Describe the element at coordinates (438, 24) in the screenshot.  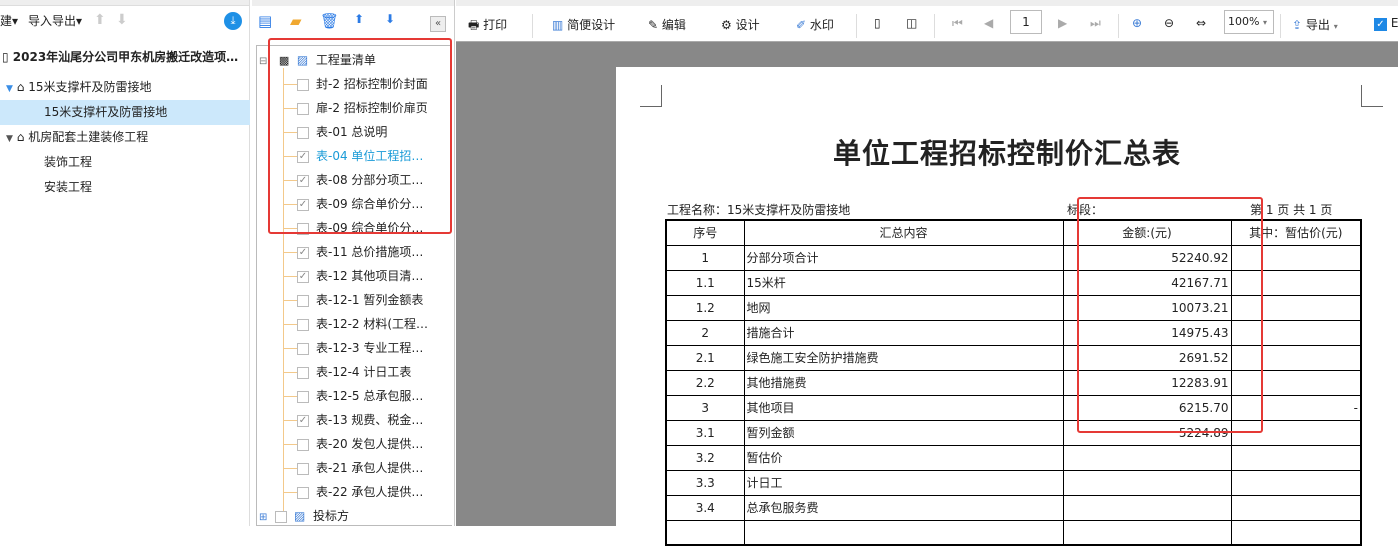
I see `collapse-panel-button: «` at that location.